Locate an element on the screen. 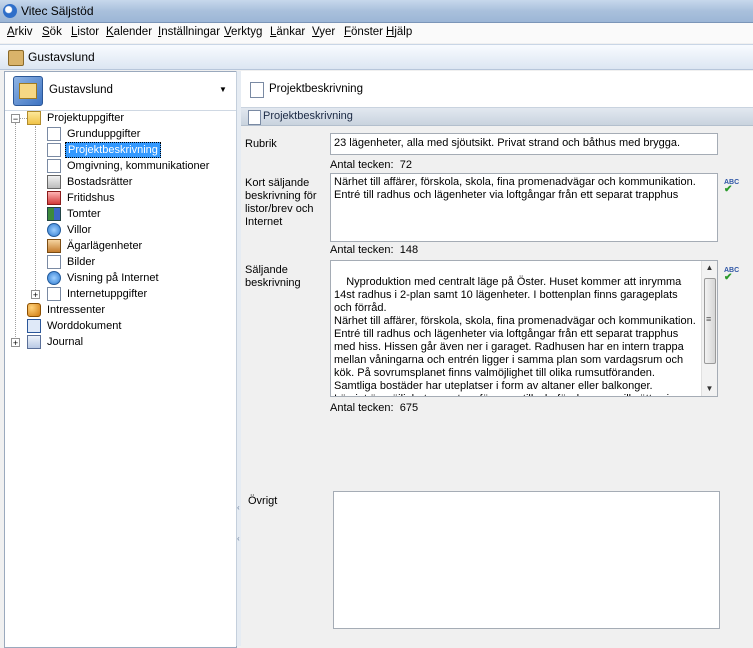  journal-icon is located at coordinates (34, 342).